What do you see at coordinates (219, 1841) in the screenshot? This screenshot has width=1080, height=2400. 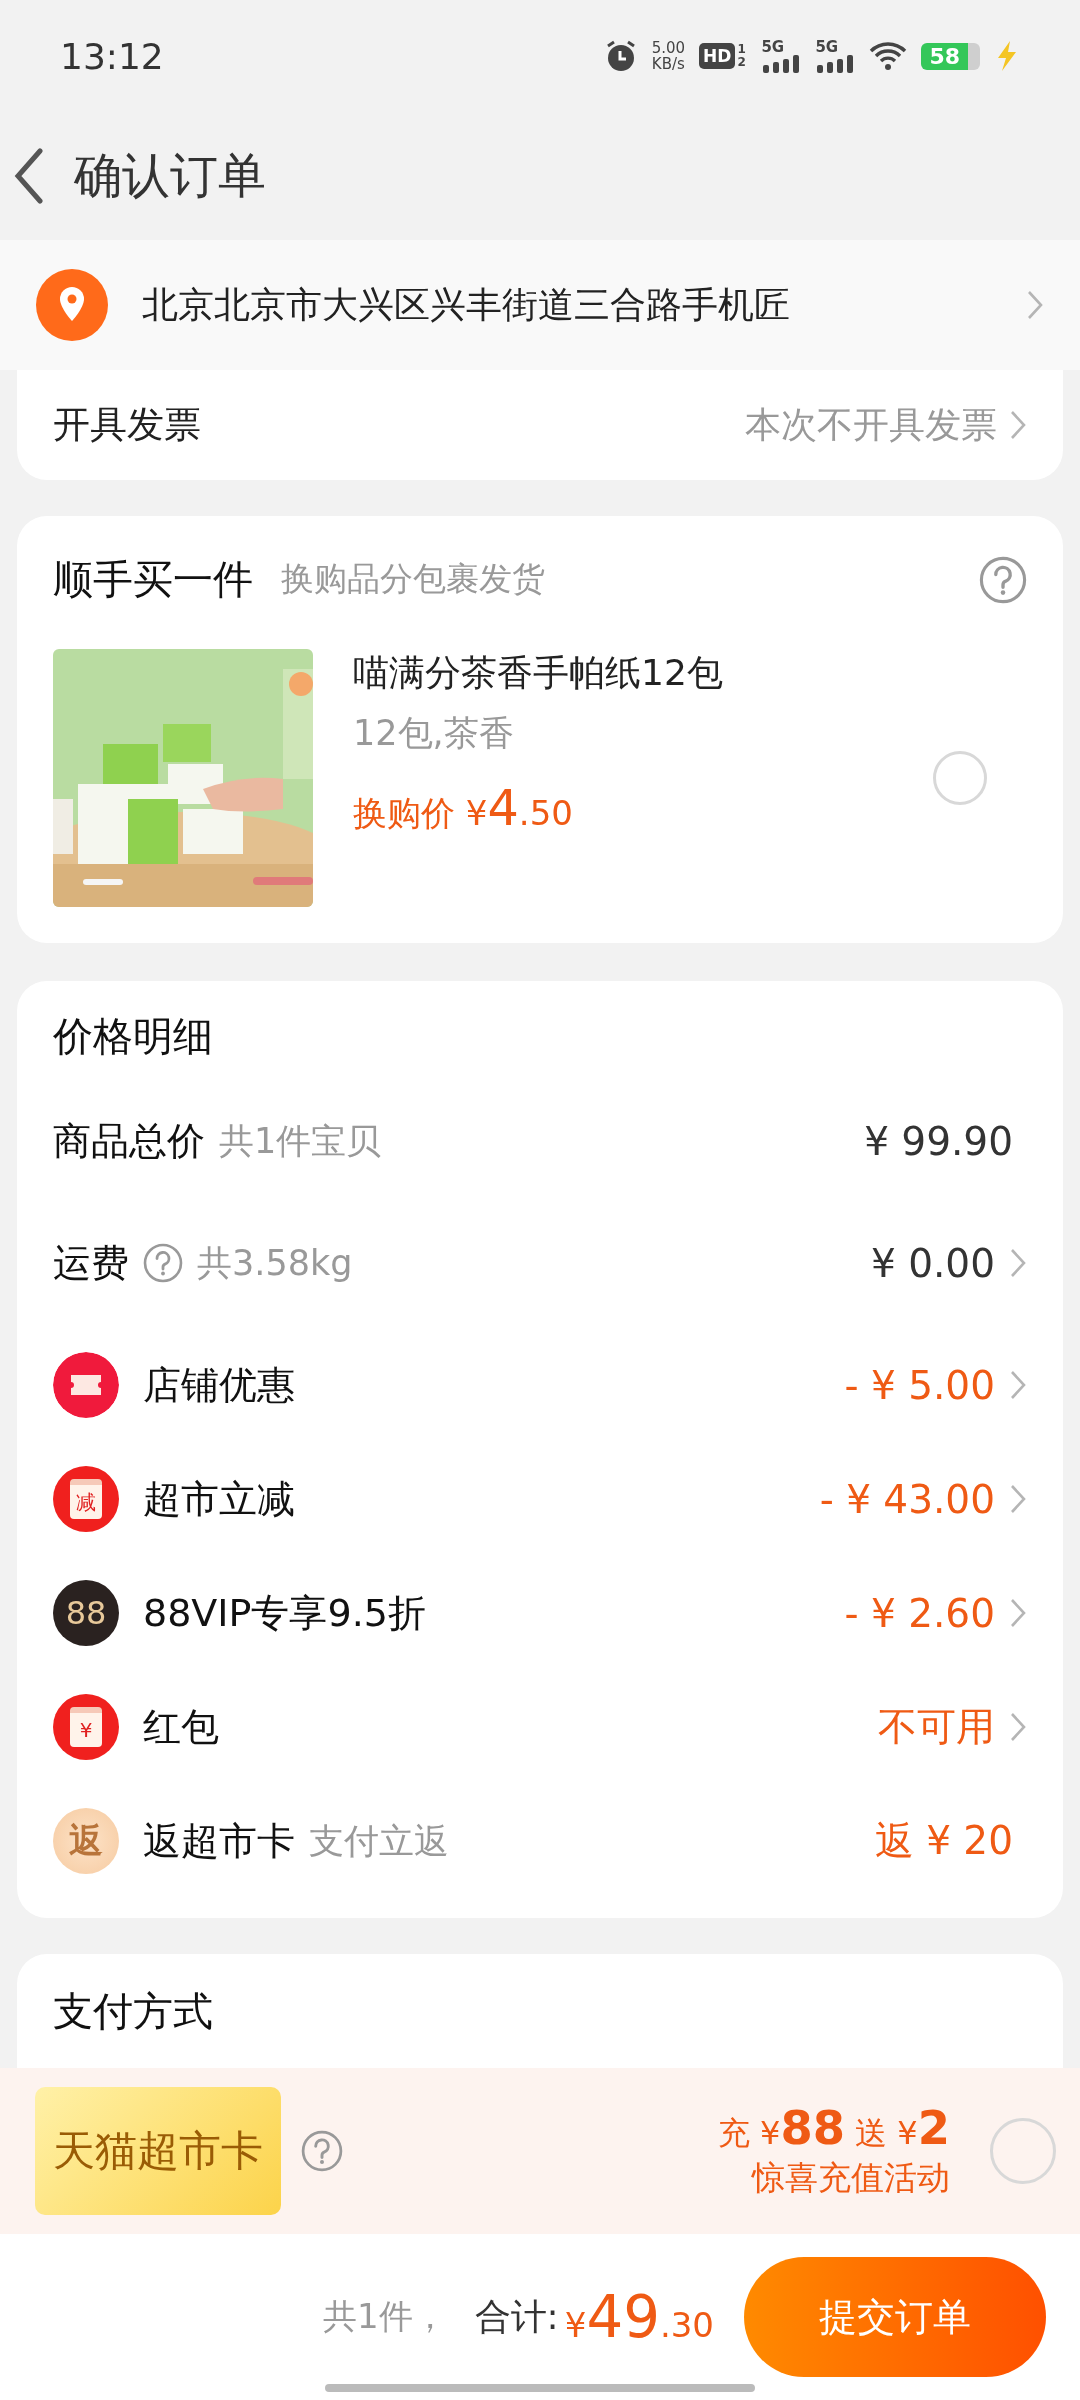 I see `price-label: 返超市卡` at bounding box center [219, 1841].